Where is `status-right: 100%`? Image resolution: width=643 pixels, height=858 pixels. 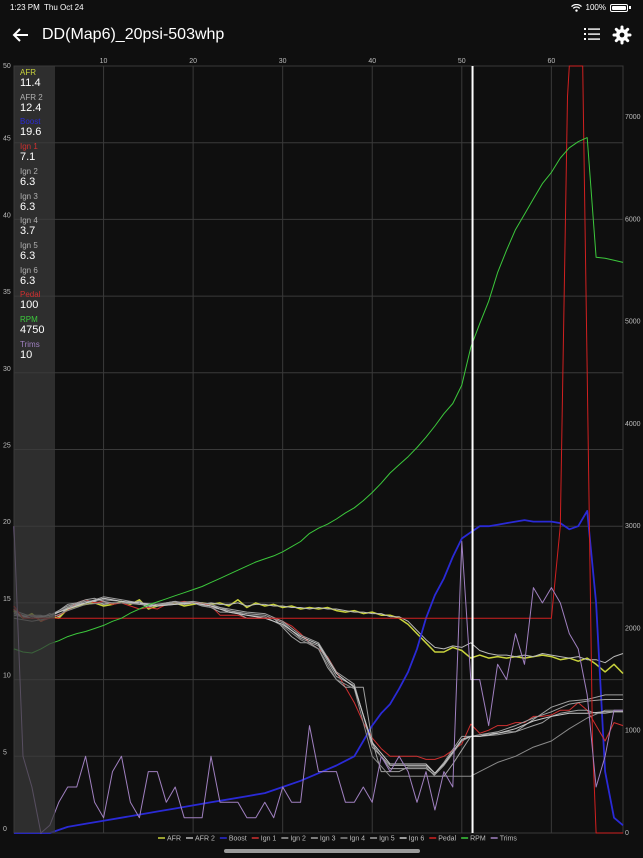 status-right: 100% is located at coordinates (600, 7).